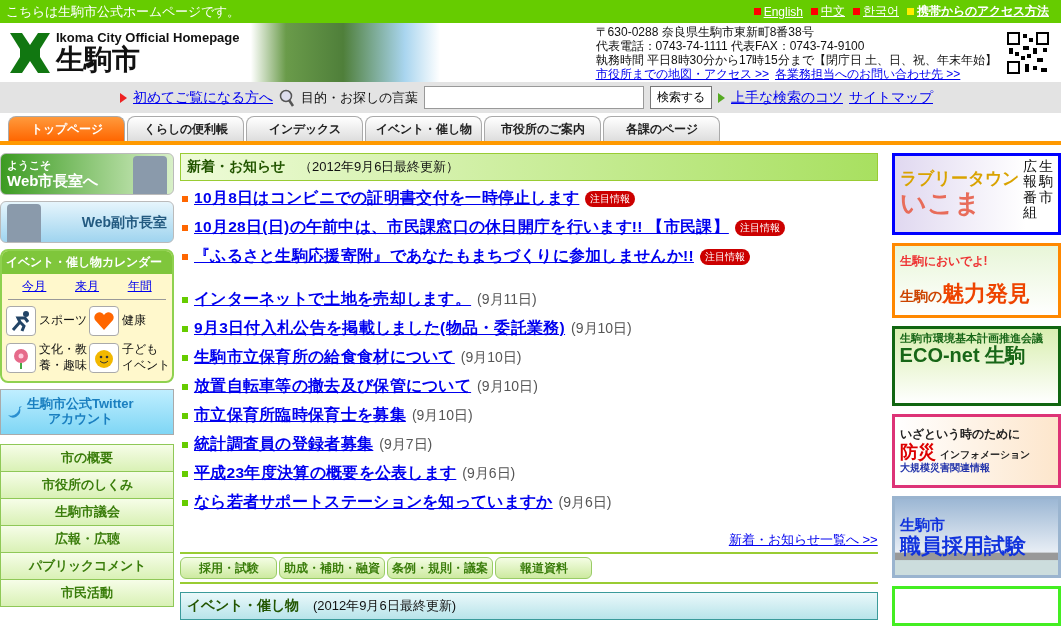  I want to click on period-link: 年間, so click(139, 286).